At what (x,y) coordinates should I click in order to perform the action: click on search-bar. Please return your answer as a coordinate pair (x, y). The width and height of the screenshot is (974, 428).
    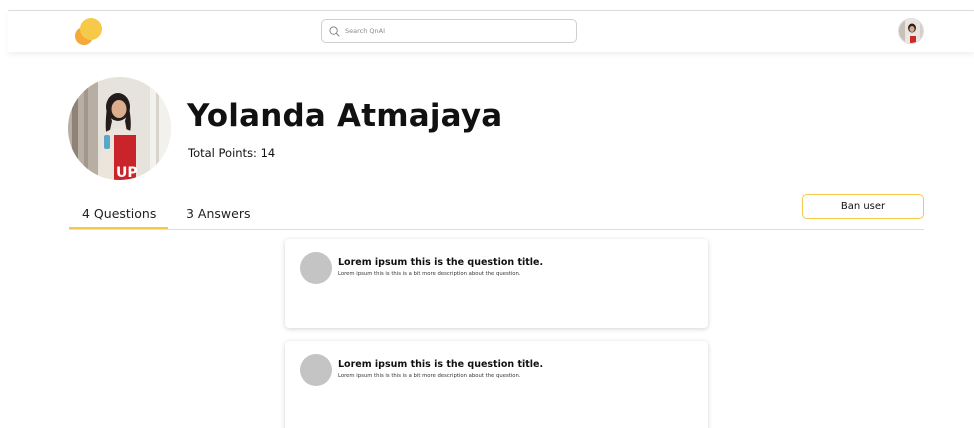
    Looking at the image, I should click on (449, 31).